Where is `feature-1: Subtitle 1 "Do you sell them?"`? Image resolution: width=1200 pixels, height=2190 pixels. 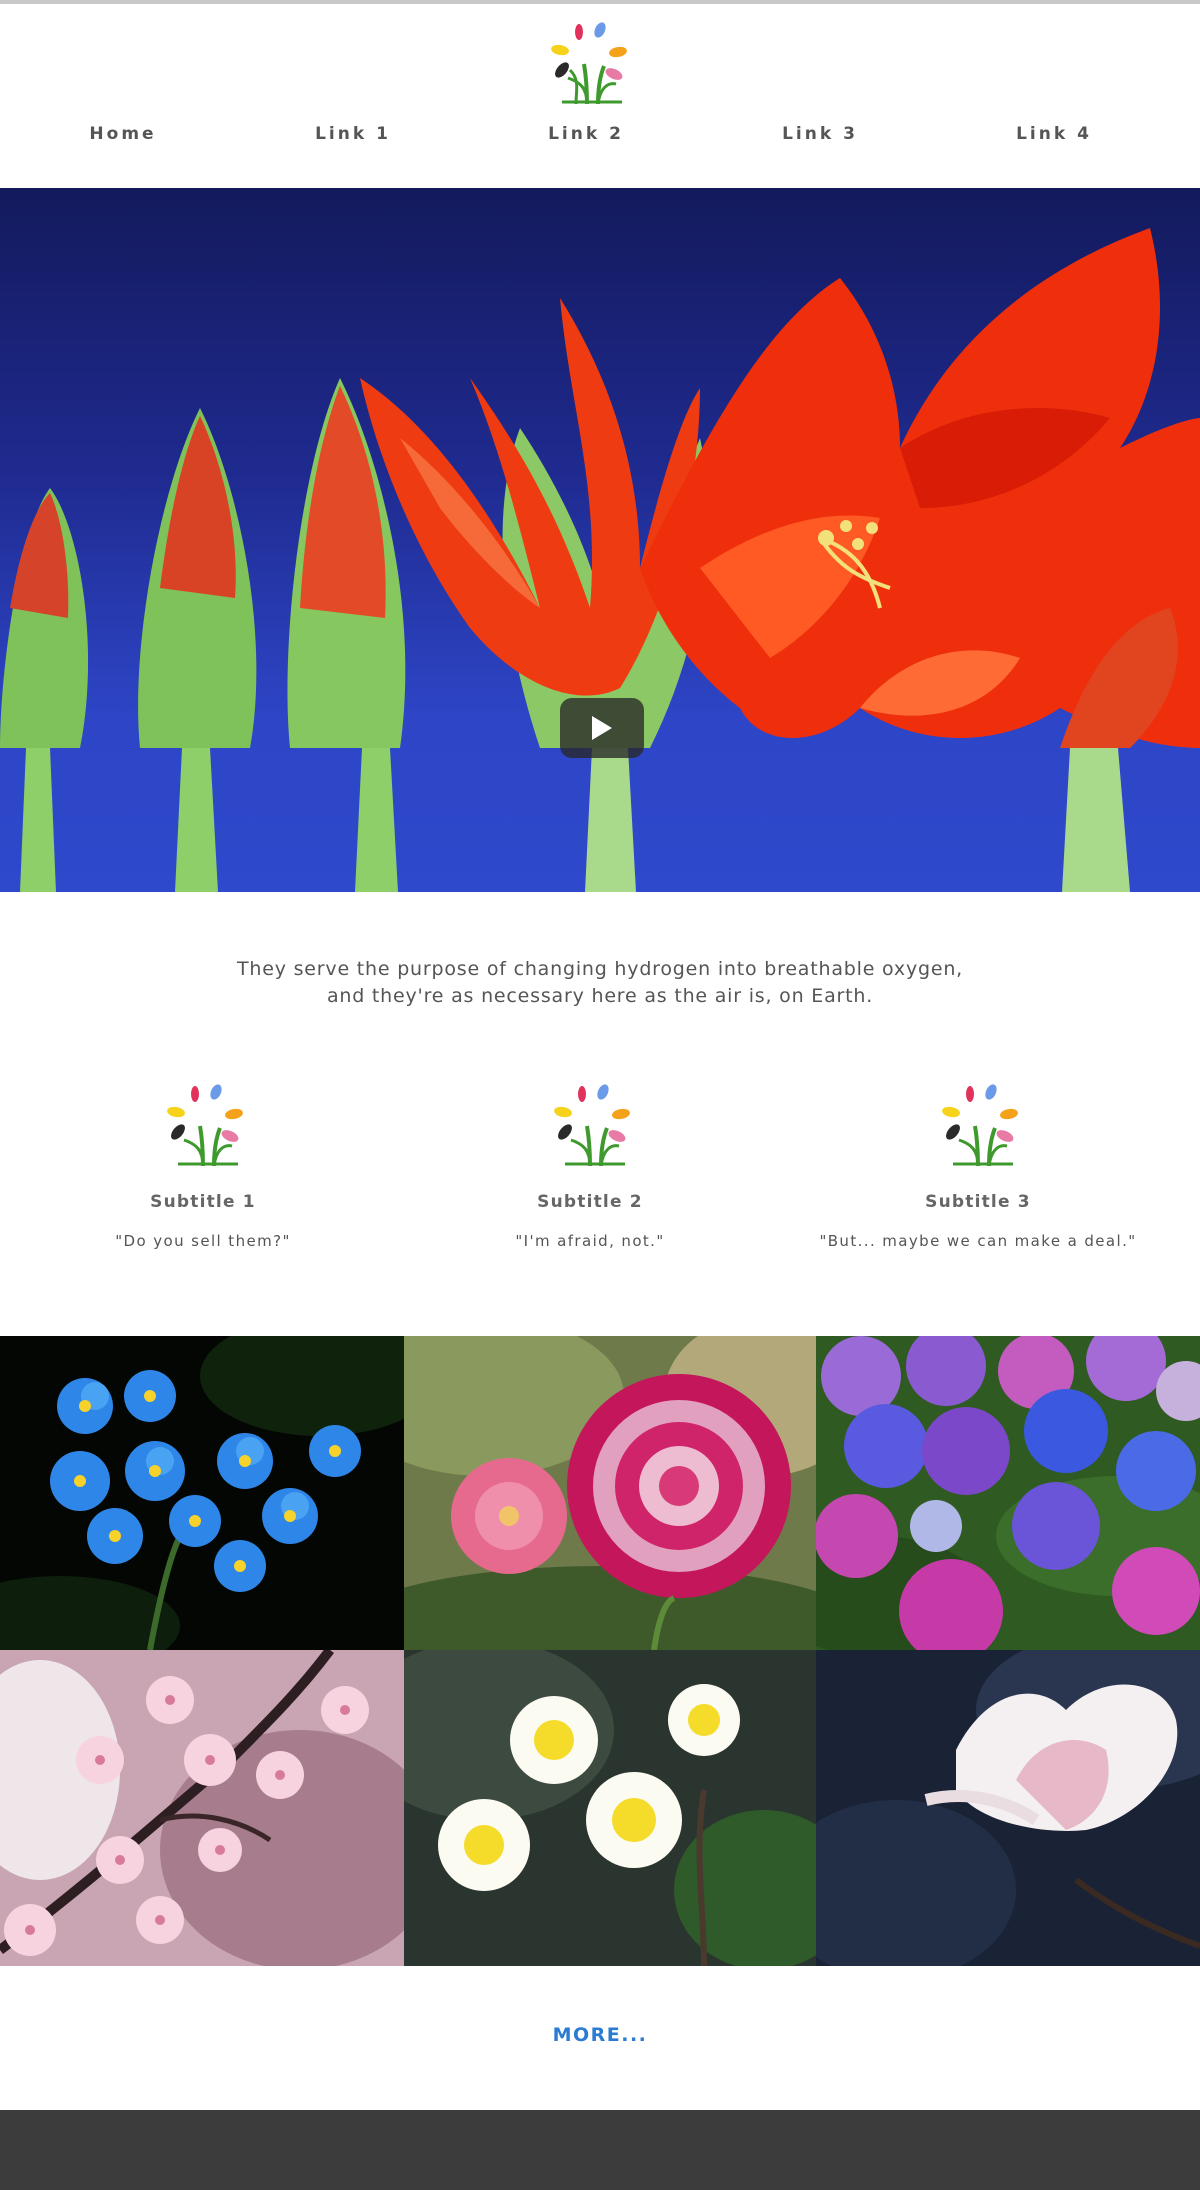
feature-1: Subtitle 1 "Do you sell them?" is located at coordinates (203, 1165).